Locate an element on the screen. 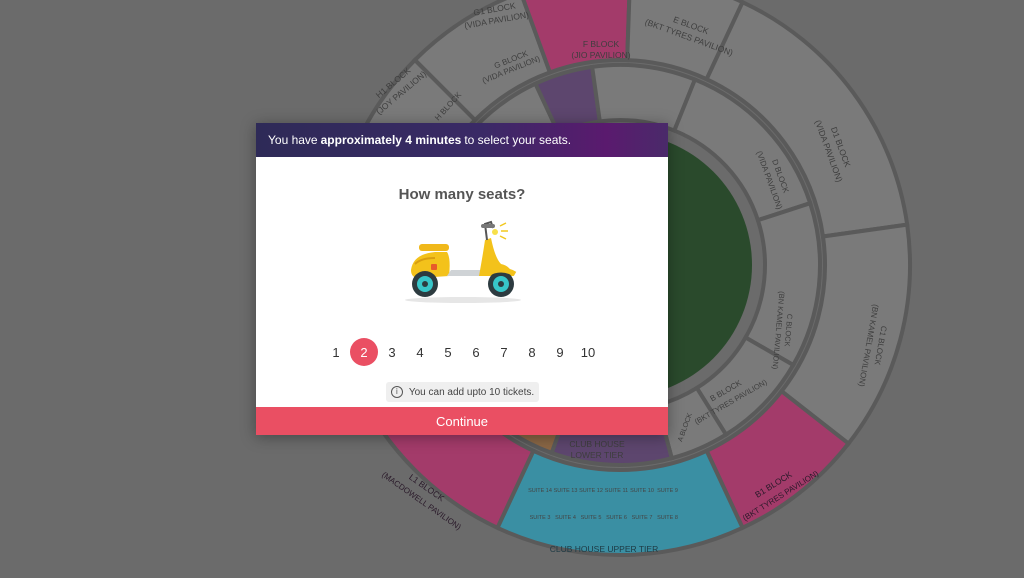 This screenshot has width=1024, height=578. seat-option-1: 1 is located at coordinates (336, 352).